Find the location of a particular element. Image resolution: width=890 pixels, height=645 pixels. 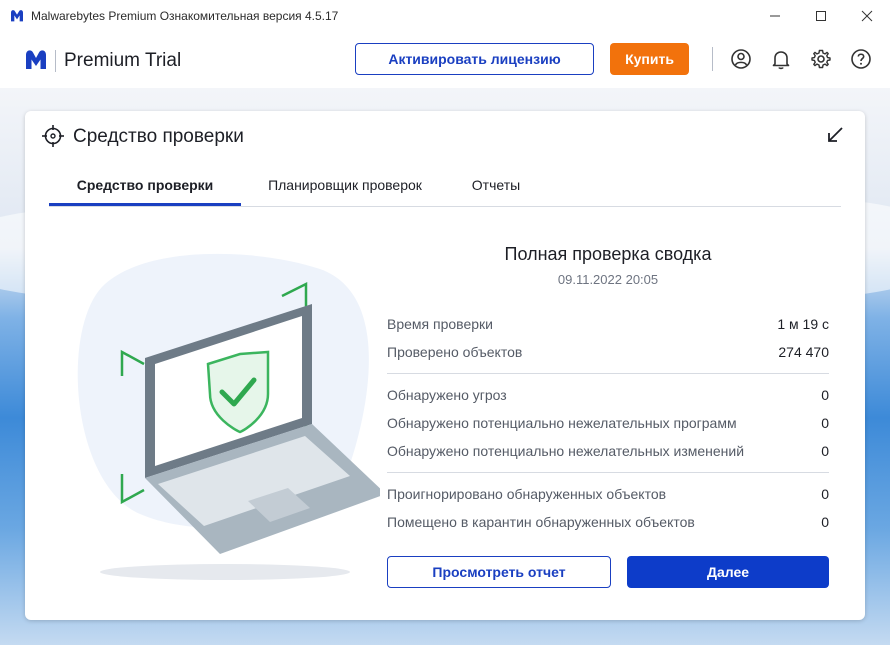

malwarebytes-logo-icon is located at coordinates (17, 16).